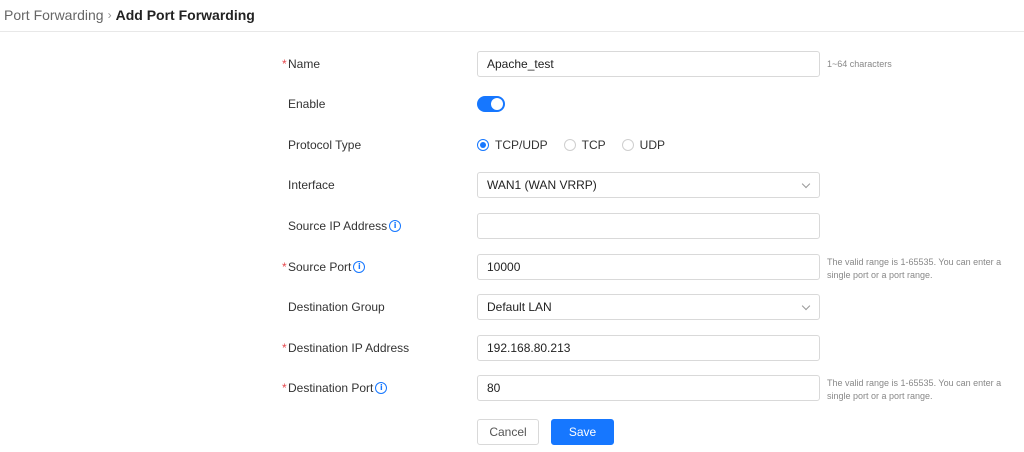  What do you see at coordinates (582, 432) in the screenshot?
I see `save-button: Save` at bounding box center [582, 432].